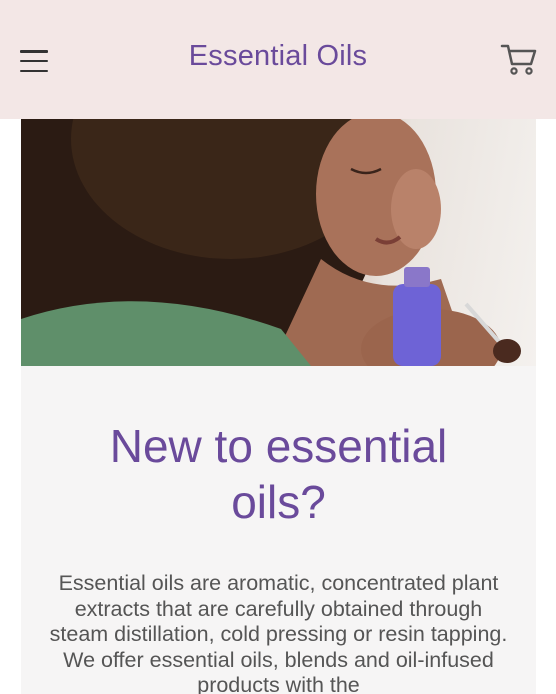  What do you see at coordinates (278, 474) in the screenshot?
I see `intro-title: New to essential oils?` at bounding box center [278, 474].